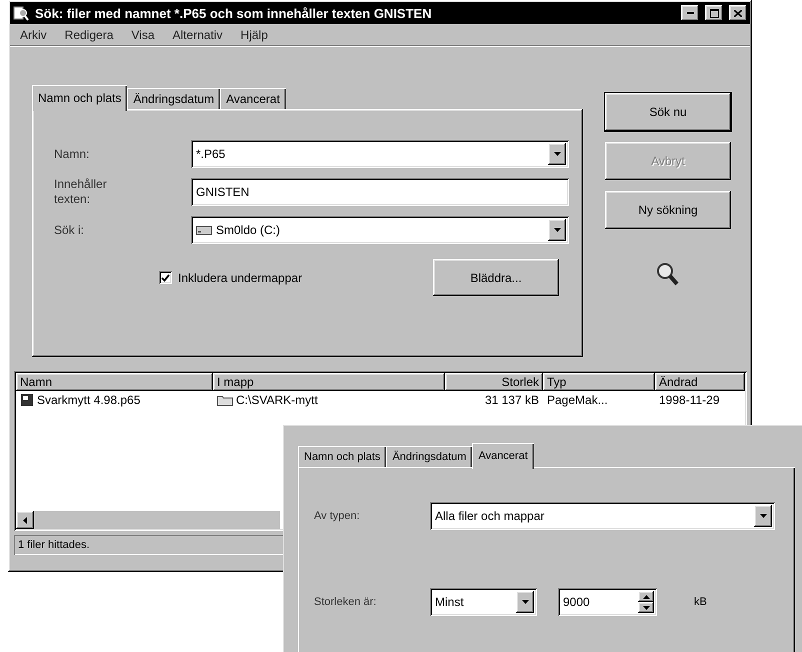 The height and width of the screenshot is (652, 802). Describe the element at coordinates (450, 602) in the screenshot. I see `field-value: Minst` at that location.